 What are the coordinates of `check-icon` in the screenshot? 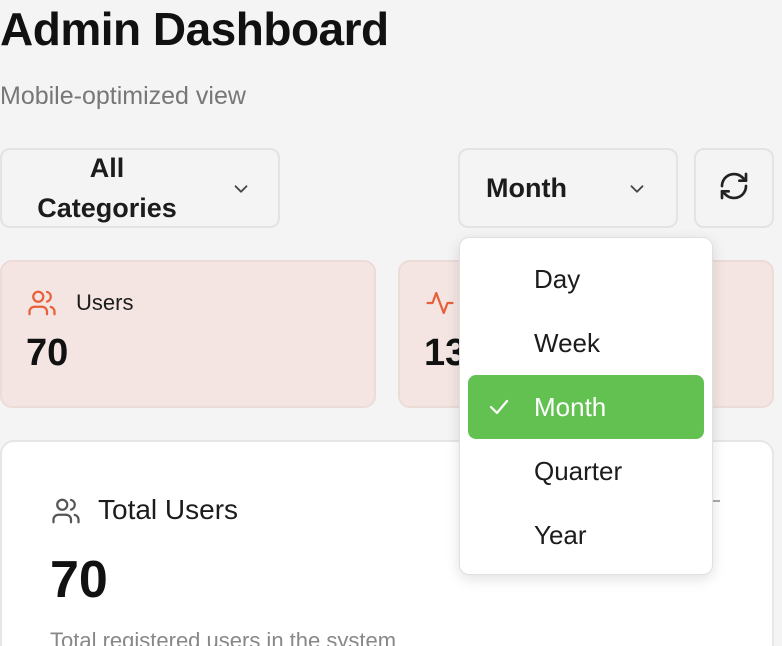 It's located at (499, 409).